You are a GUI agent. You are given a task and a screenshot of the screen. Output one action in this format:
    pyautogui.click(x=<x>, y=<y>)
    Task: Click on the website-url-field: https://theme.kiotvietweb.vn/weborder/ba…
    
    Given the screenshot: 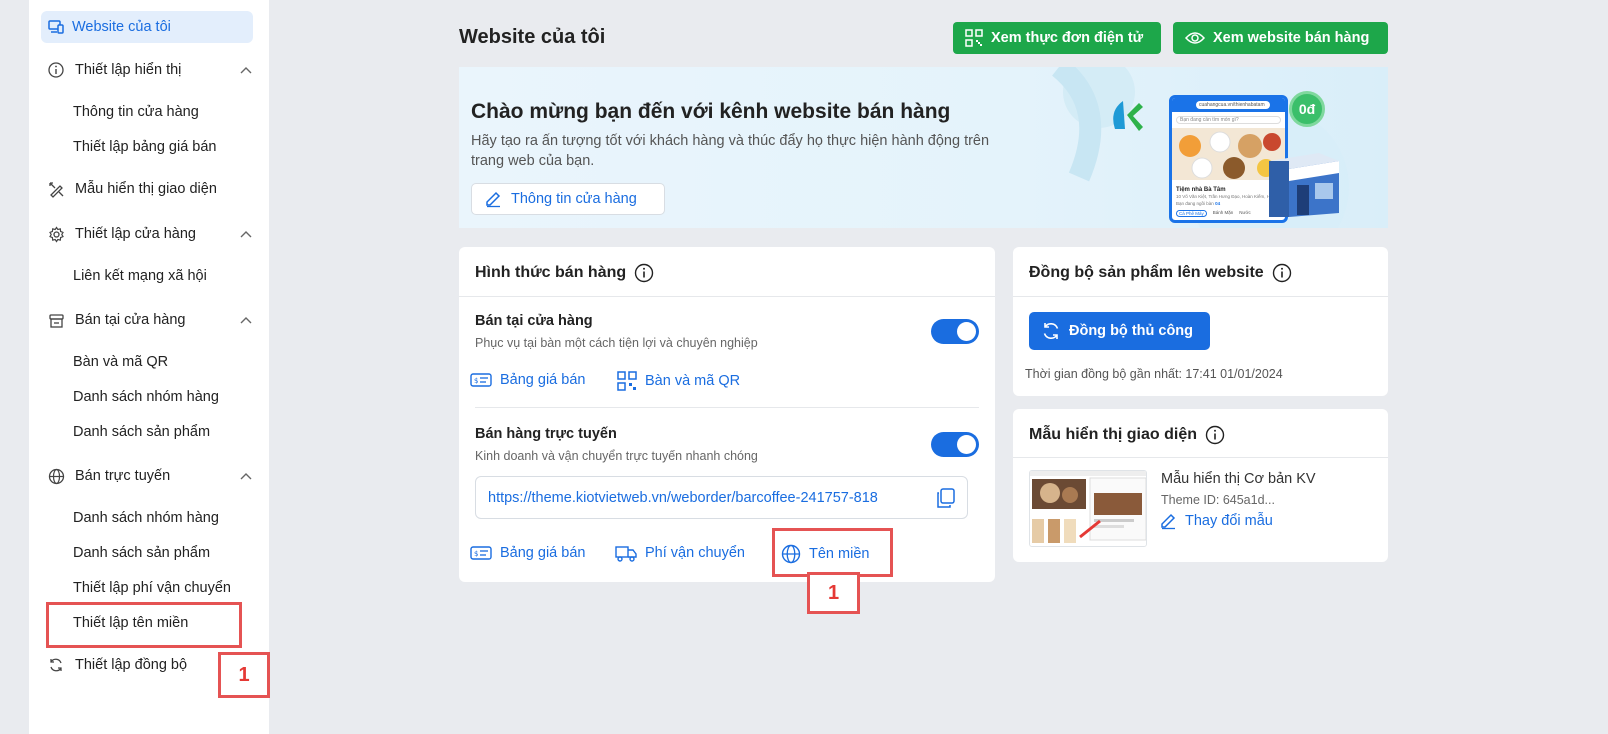 What is the action you would take?
    pyautogui.click(x=721, y=497)
    